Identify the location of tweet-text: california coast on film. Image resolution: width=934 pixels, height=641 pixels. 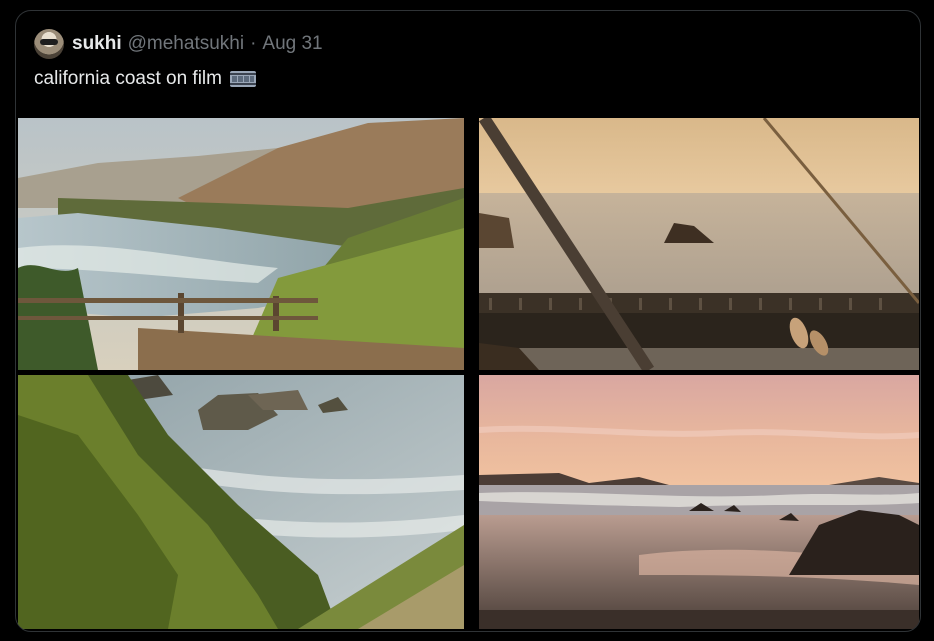
(145, 79).